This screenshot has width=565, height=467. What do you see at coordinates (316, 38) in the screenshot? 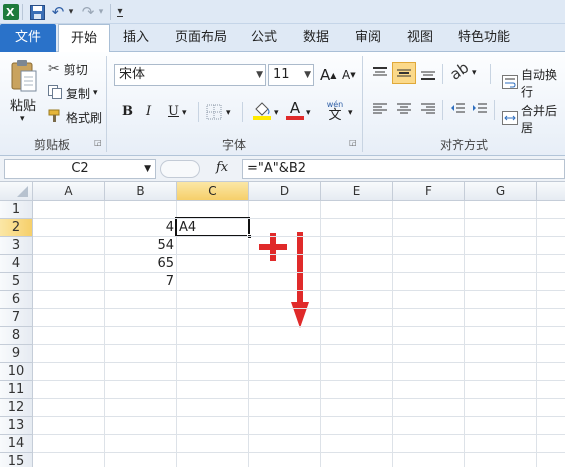
I see `tab-data: 数据` at bounding box center [316, 38].